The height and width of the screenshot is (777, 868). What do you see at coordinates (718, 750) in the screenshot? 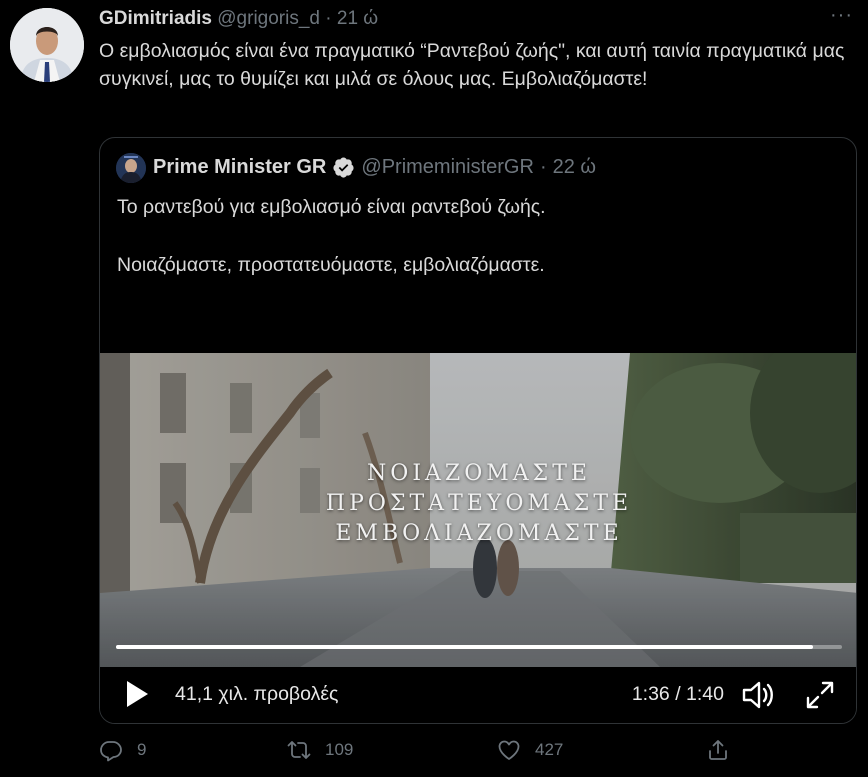
I see `share-icon` at bounding box center [718, 750].